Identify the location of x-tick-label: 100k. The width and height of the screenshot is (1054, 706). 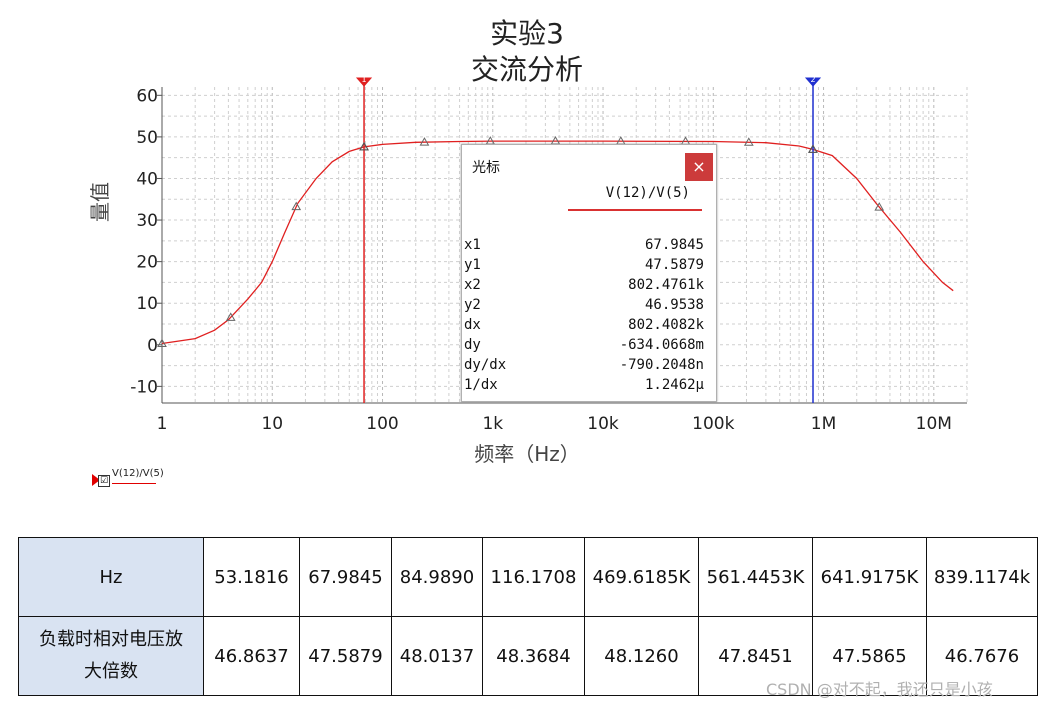
(713, 424).